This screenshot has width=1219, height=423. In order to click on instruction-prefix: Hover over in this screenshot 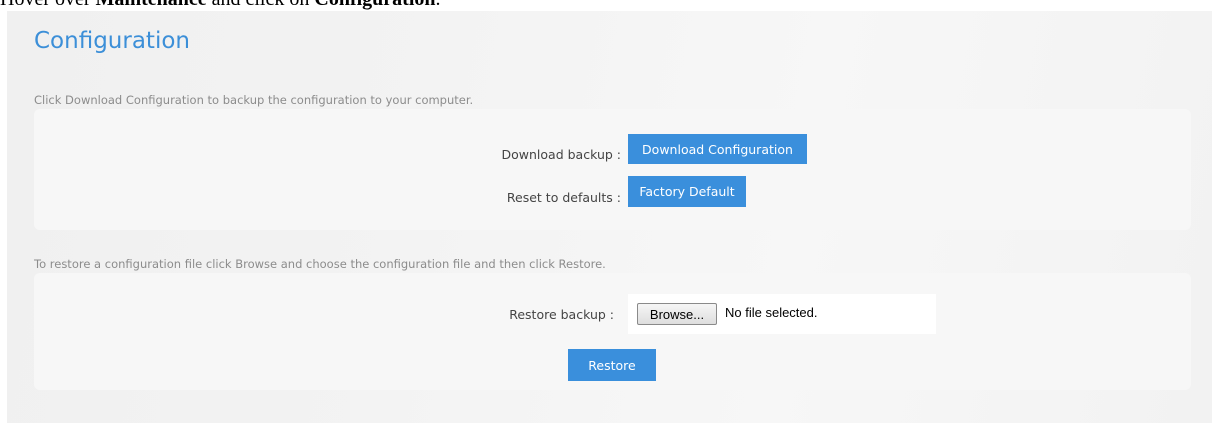, I will do `click(48, 5)`.